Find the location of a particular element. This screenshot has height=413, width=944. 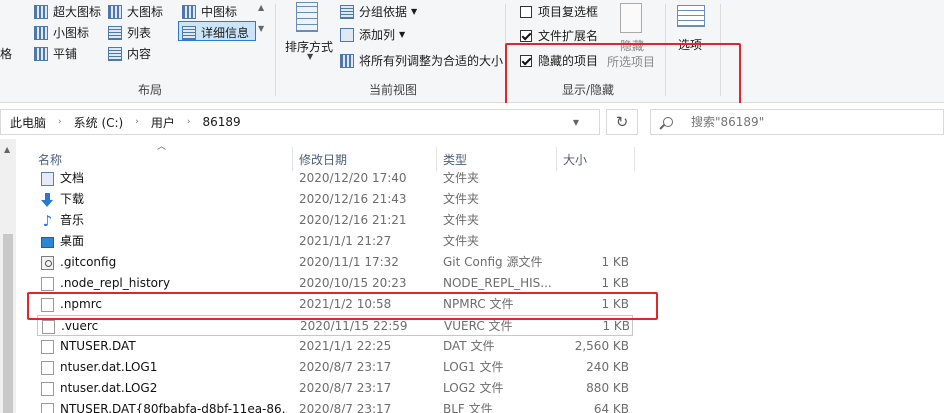

partial-layout-item: 格 is located at coordinates (6, 53).